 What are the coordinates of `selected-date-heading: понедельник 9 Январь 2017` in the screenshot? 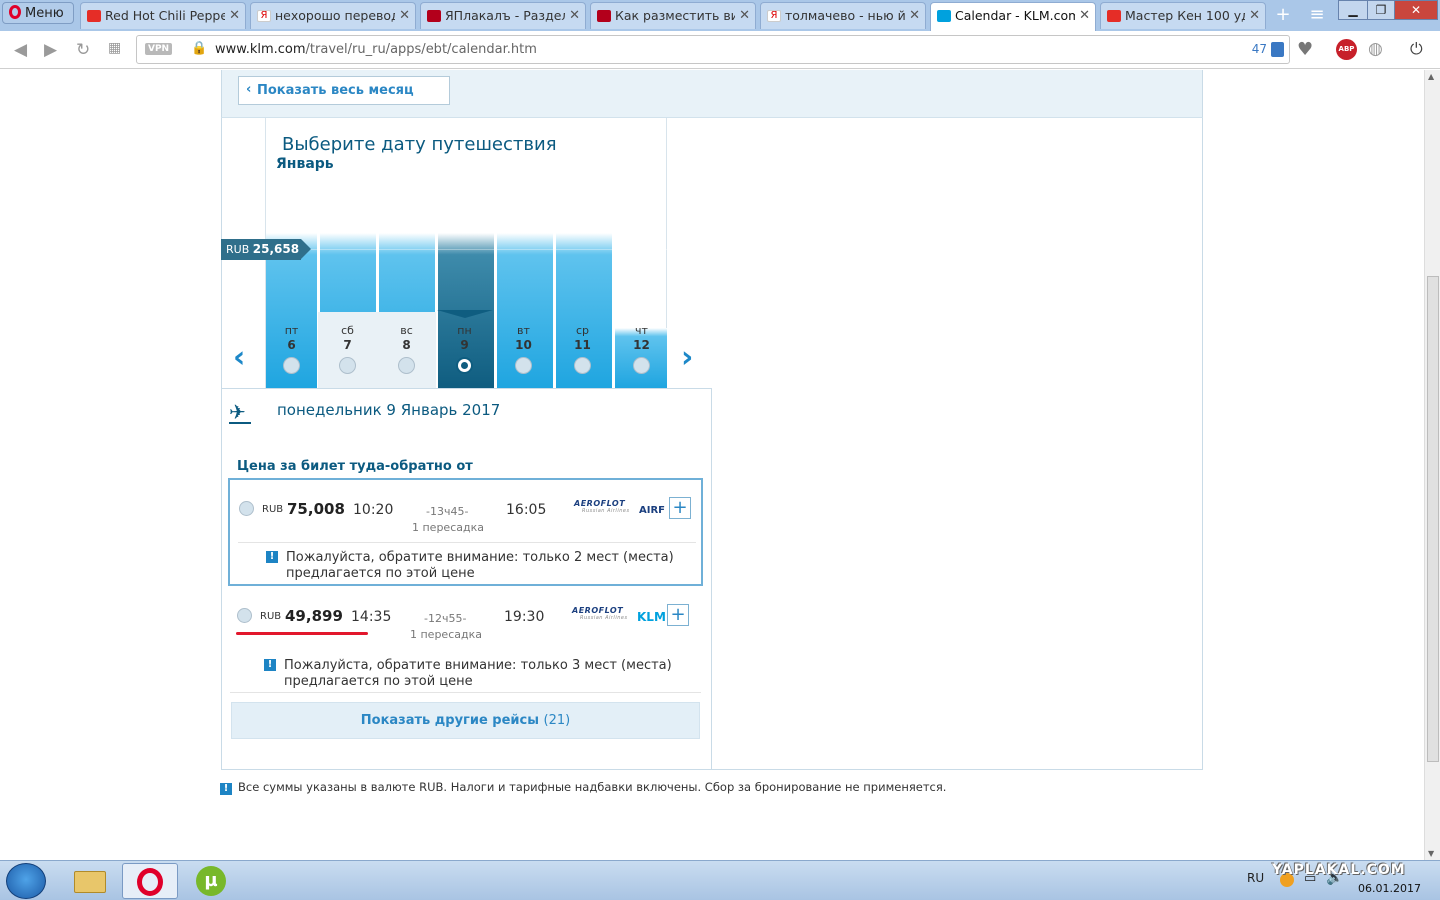 It's located at (389, 410).